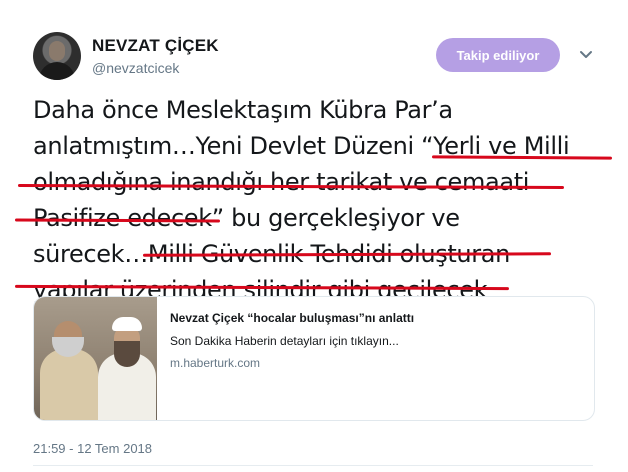 Image resolution: width=628 pixels, height=472 pixels. I want to click on avatar-face, so click(57, 51).